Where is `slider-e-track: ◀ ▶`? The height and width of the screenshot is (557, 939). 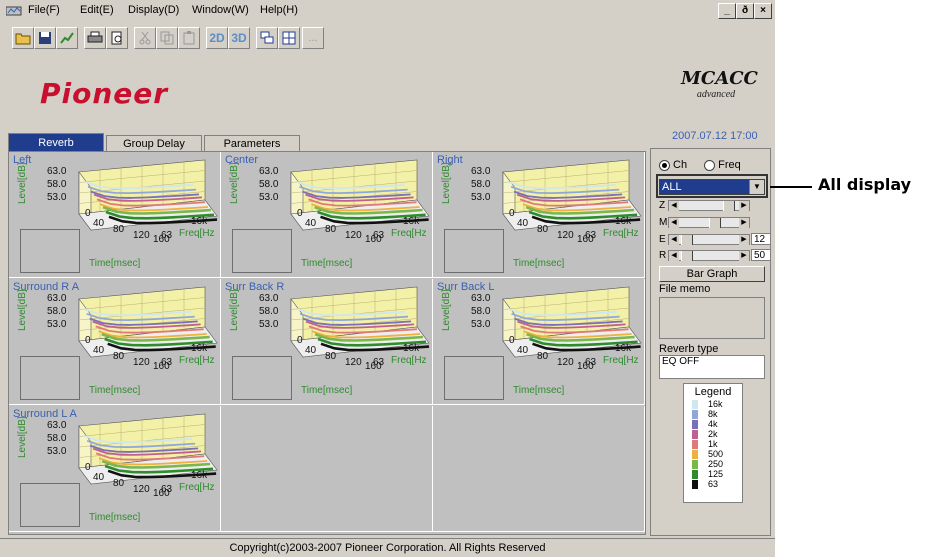 slider-e-track: ◀ ▶ is located at coordinates (709, 239).